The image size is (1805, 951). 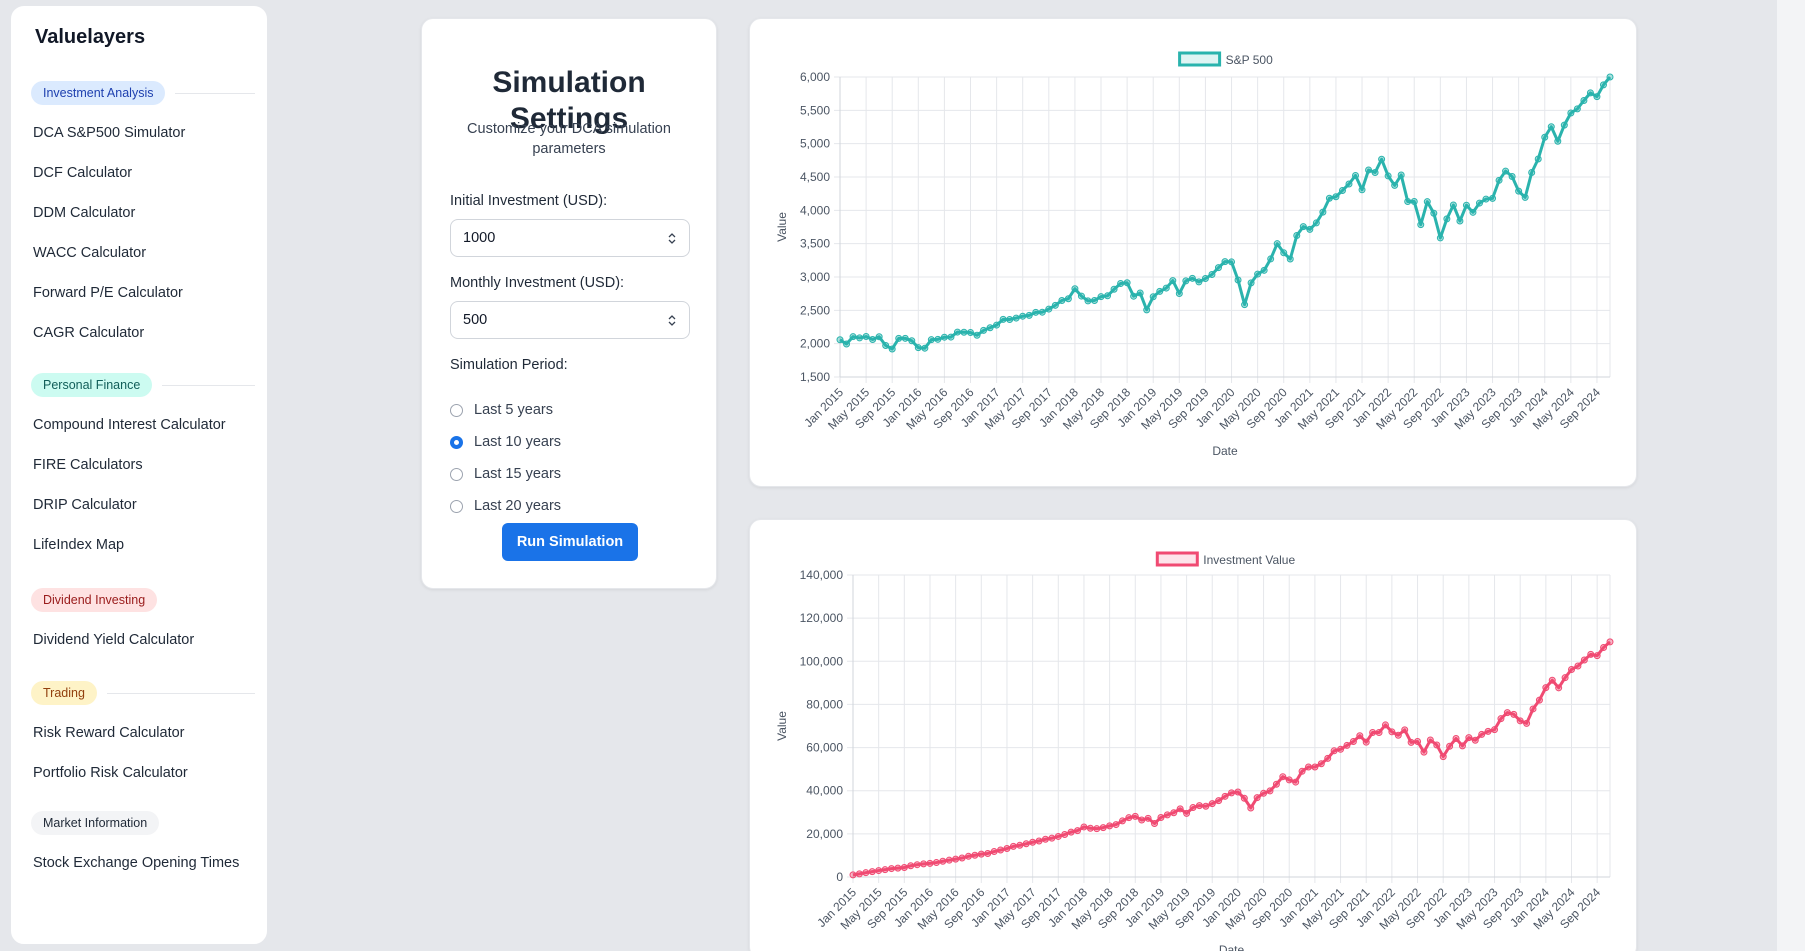 I want to click on sidebar-item-ddm-calculator: DDM Calculator, so click(x=143, y=213).